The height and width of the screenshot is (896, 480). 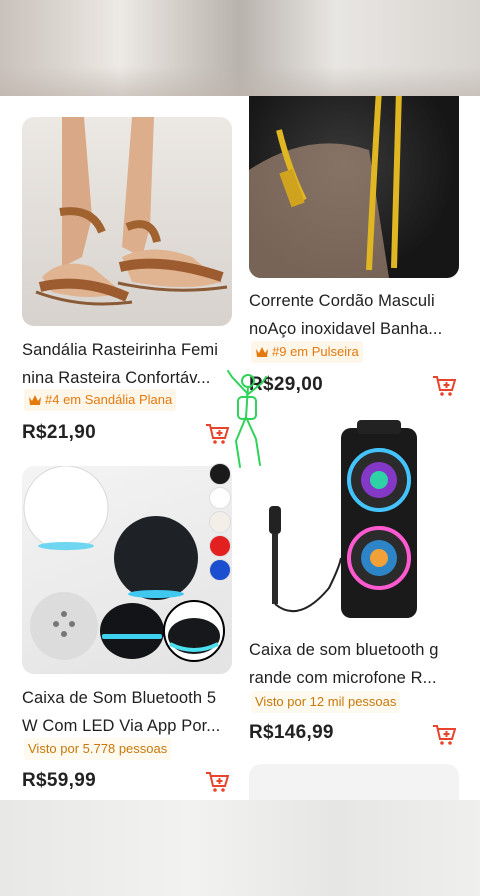 I want to click on echo-speaker-illustration, so click(x=124, y=564).